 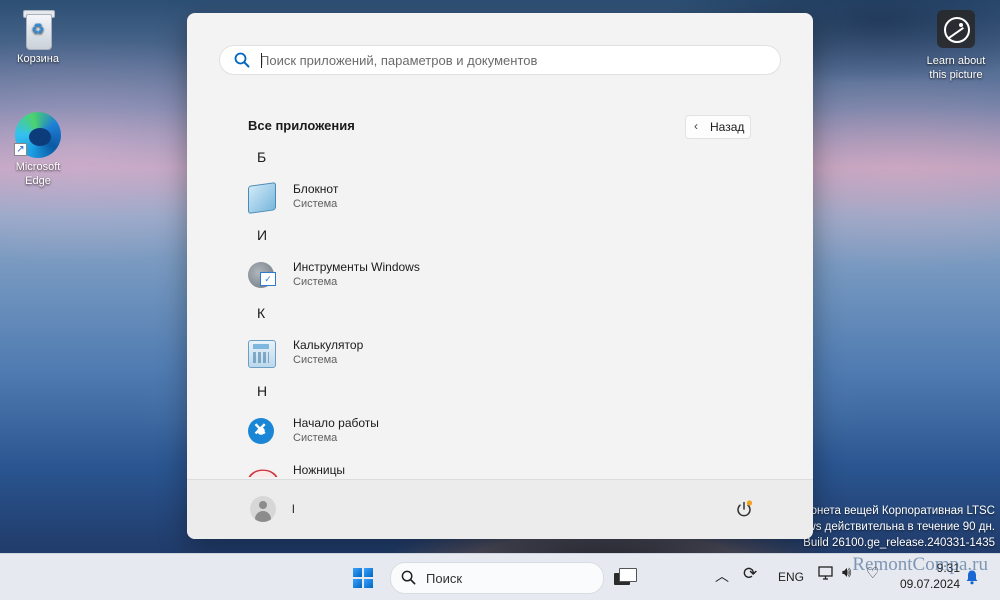 I want to click on app-item-windows-tools: Инструменты Windows Система, so click(x=494, y=273).